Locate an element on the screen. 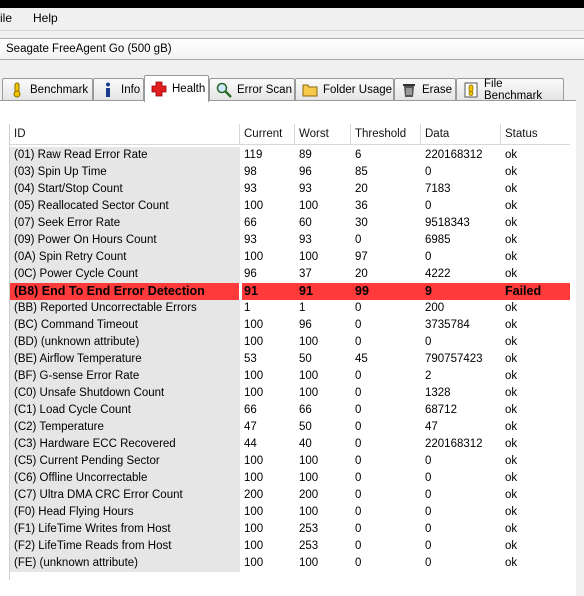 Image resolution: width=584 pixels, height=596 pixels. cell-id: (BC) Command Timeout is located at coordinates (125, 325).